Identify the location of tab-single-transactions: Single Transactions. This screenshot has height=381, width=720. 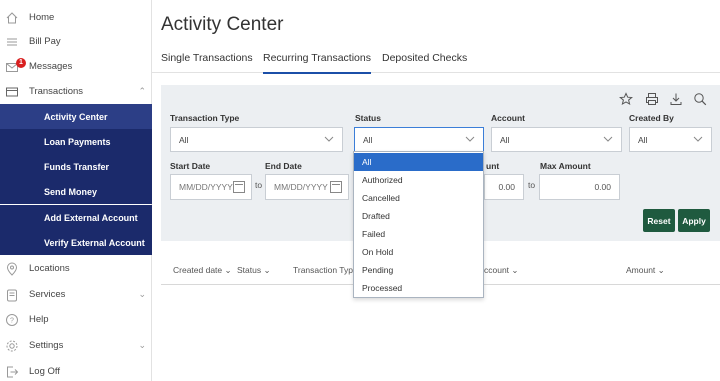
(207, 63).